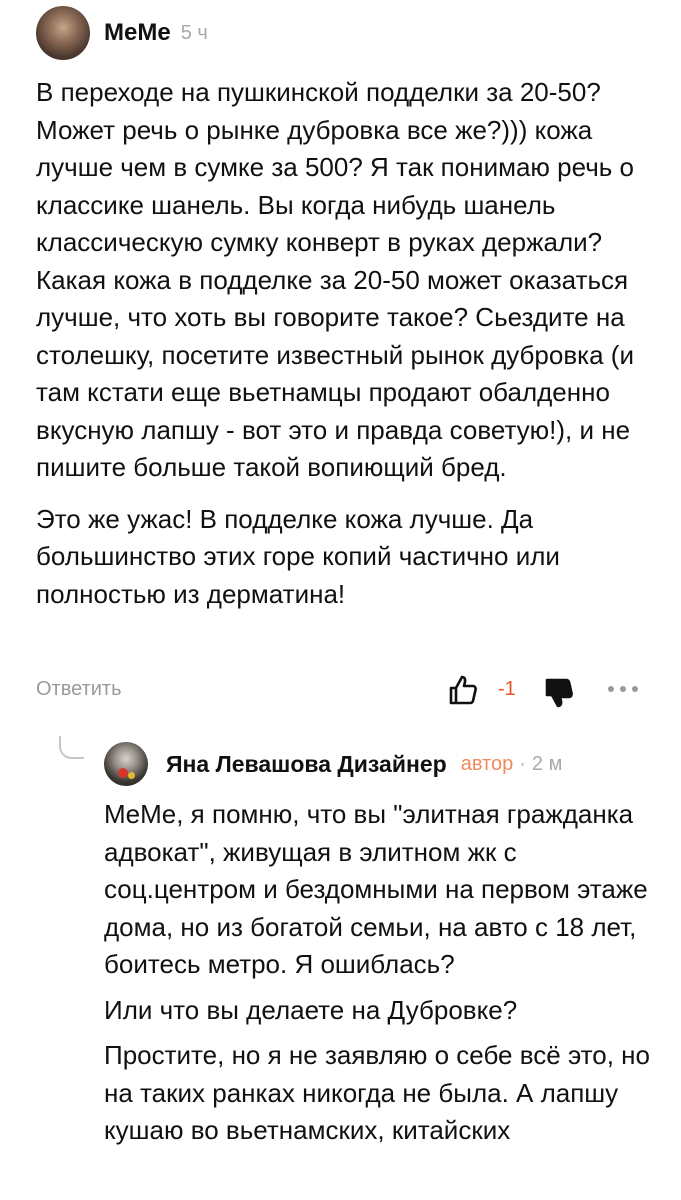 The image size is (681, 1200). Describe the element at coordinates (306, 764) in the screenshot. I see `author-name: Яна Левашова Дизайнер` at that location.